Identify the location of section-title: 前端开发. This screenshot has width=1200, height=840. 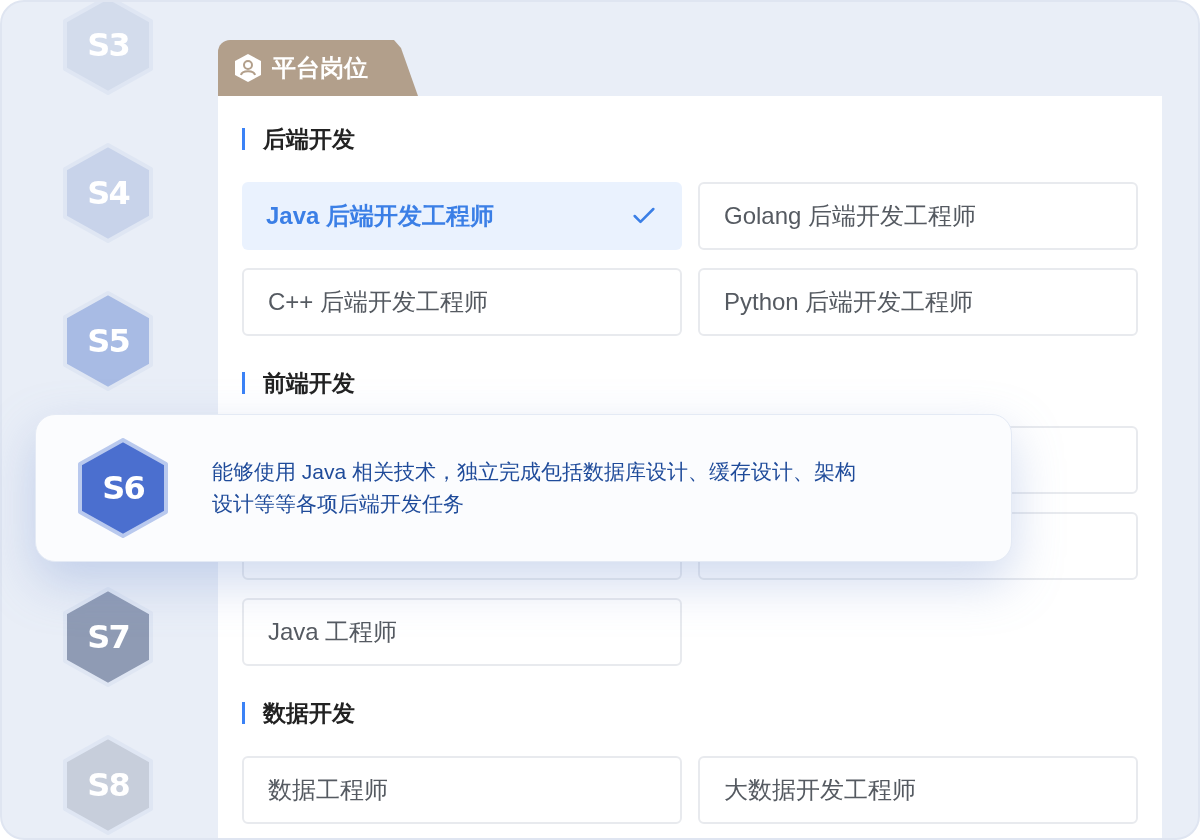
(309, 383).